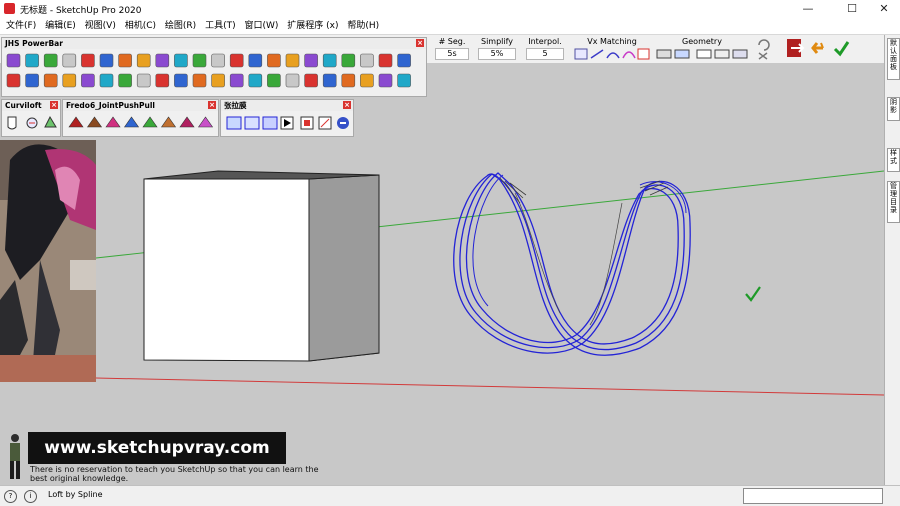 The height and width of the screenshot is (506, 900). Describe the element at coordinates (893, 109) in the screenshot. I see `tab-shadows: 阴影` at that location.